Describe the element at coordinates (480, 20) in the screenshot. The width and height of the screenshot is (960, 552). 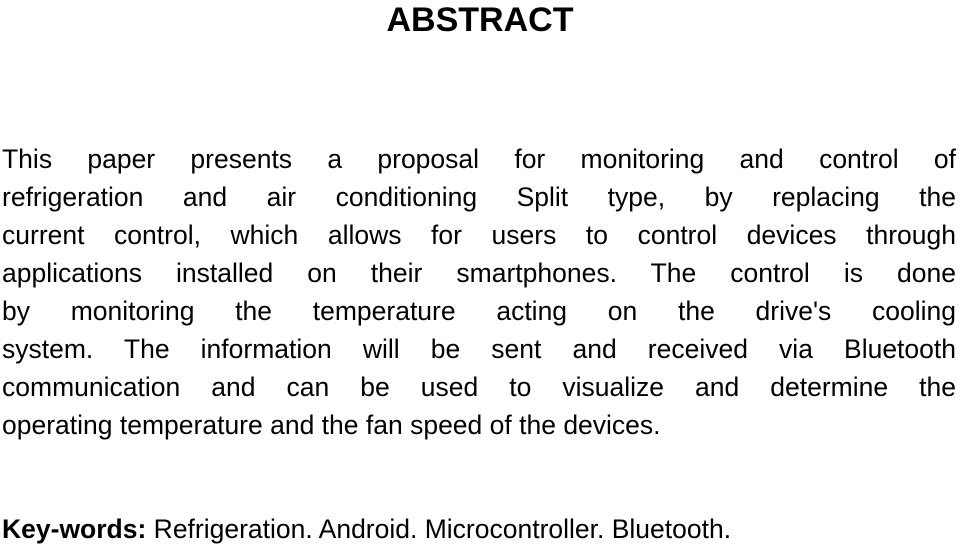
I see `abstract-title: ABSTRACT` at that location.